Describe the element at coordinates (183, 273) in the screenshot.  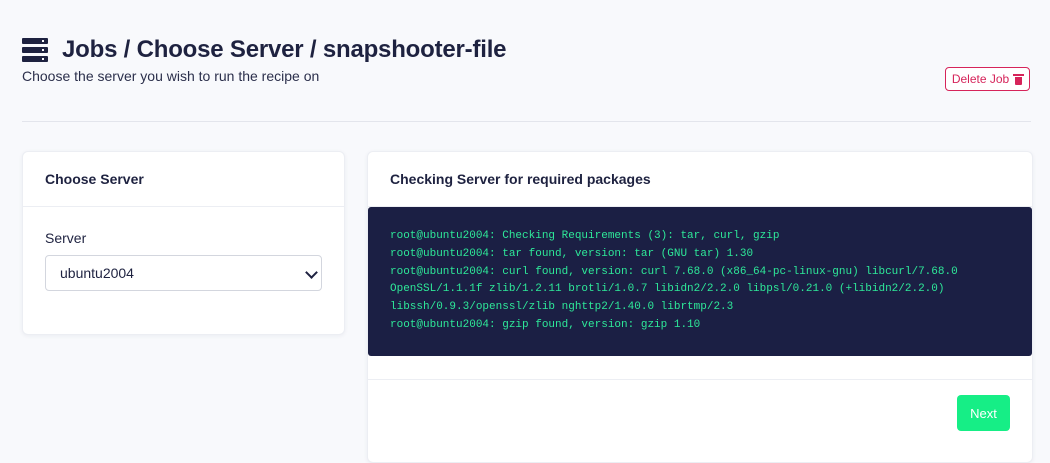
I see `server-select: ubuntu2004` at that location.